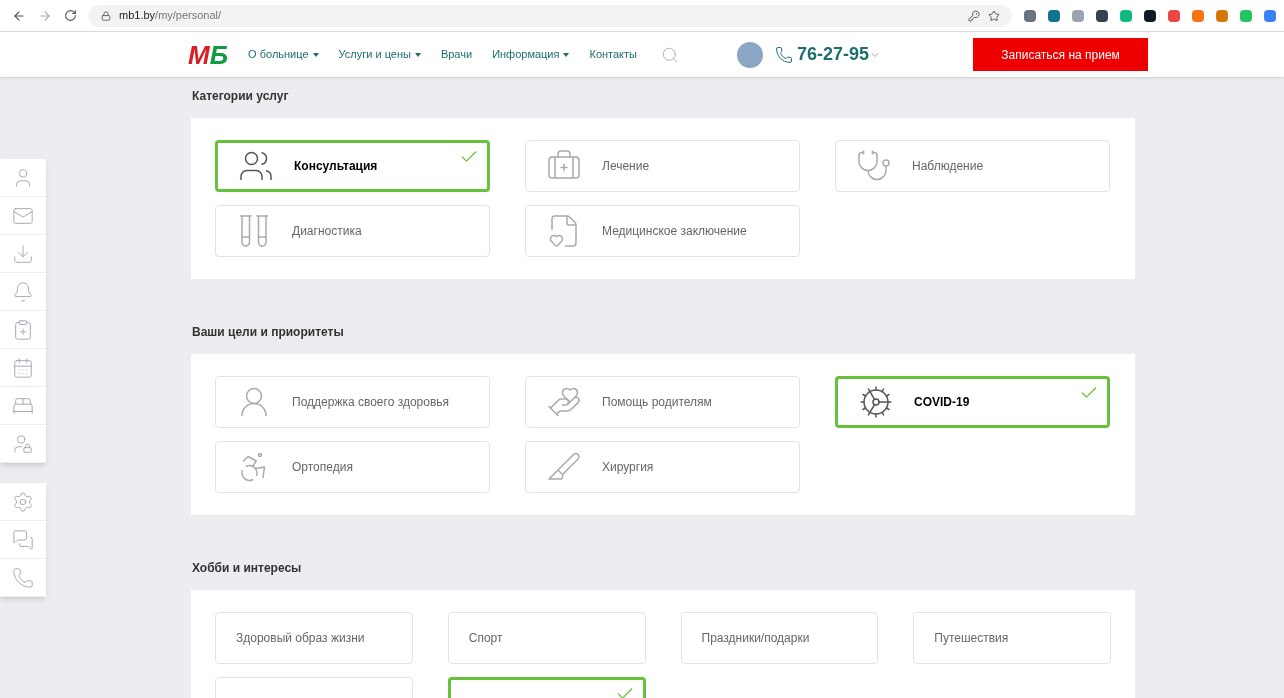  What do you see at coordinates (1012, 638) in the screenshot?
I see `option-card: Путешествия` at bounding box center [1012, 638].